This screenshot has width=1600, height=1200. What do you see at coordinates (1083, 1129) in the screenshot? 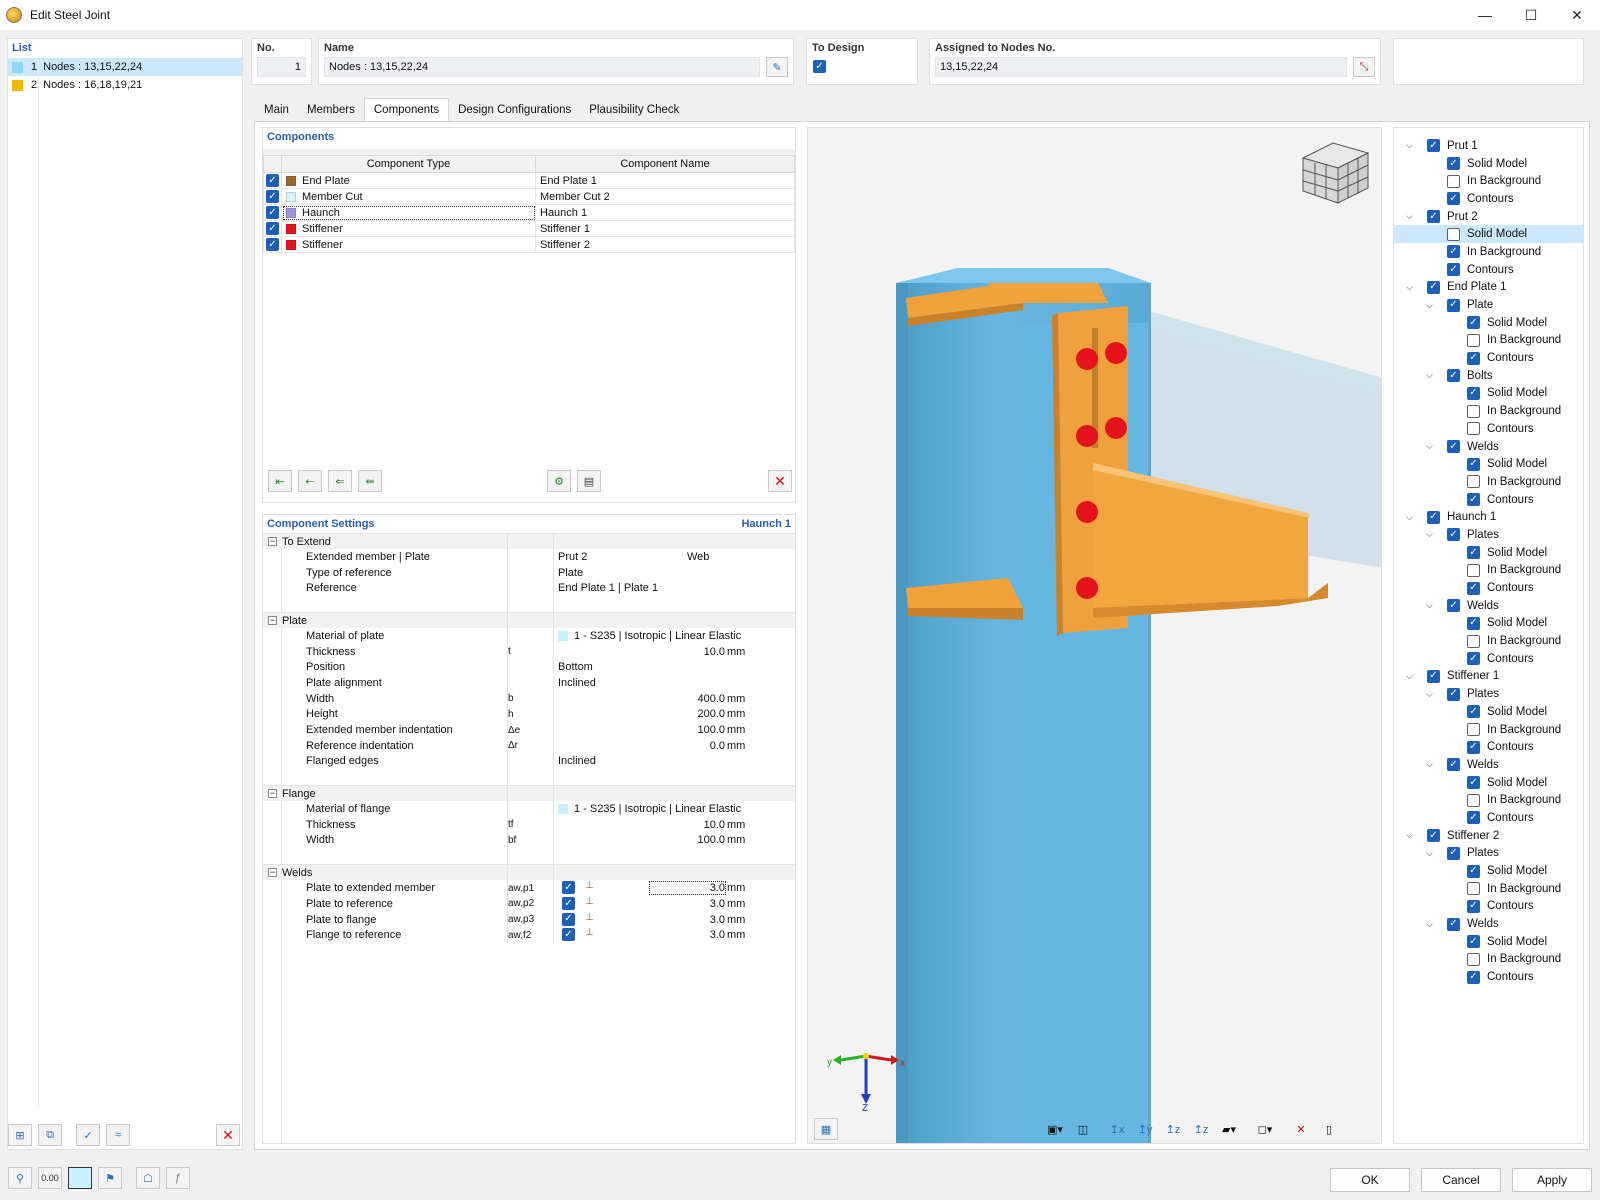
I see `visibility-icon: ◫` at bounding box center [1083, 1129].